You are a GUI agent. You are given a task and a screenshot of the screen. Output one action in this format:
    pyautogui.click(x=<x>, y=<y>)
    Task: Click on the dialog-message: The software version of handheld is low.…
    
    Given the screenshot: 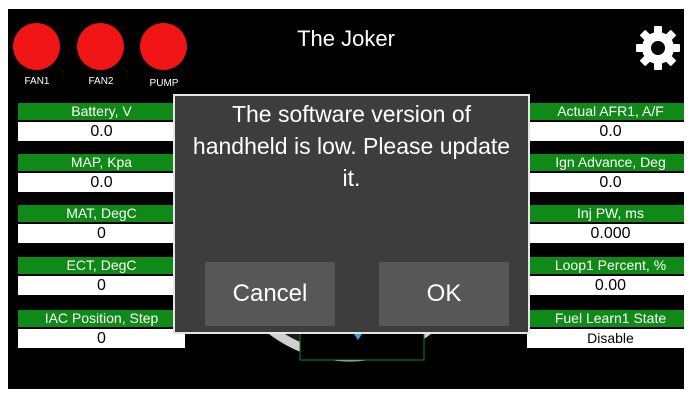 What is the action you would take?
    pyautogui.click(x=351, y=146)
    